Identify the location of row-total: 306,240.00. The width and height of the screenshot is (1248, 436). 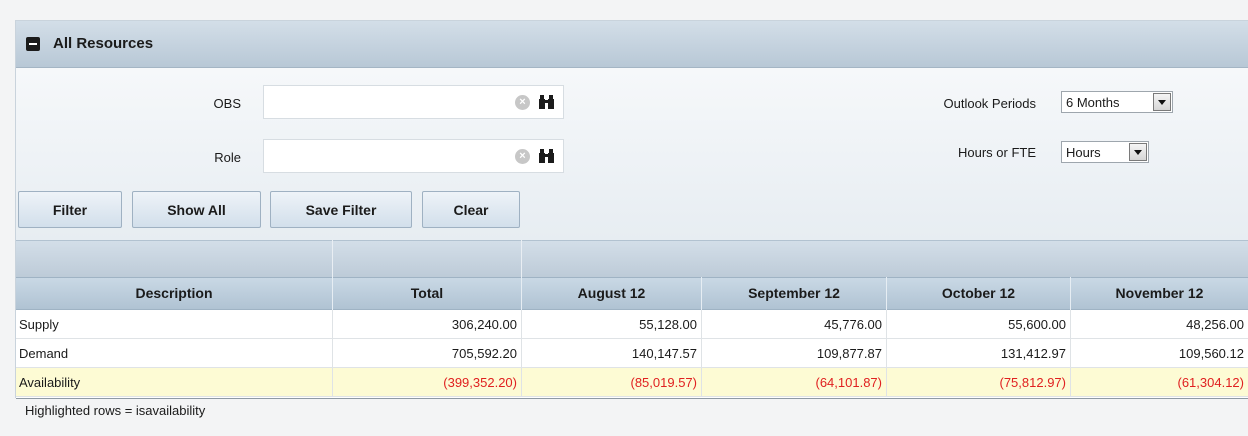
(427, 324).